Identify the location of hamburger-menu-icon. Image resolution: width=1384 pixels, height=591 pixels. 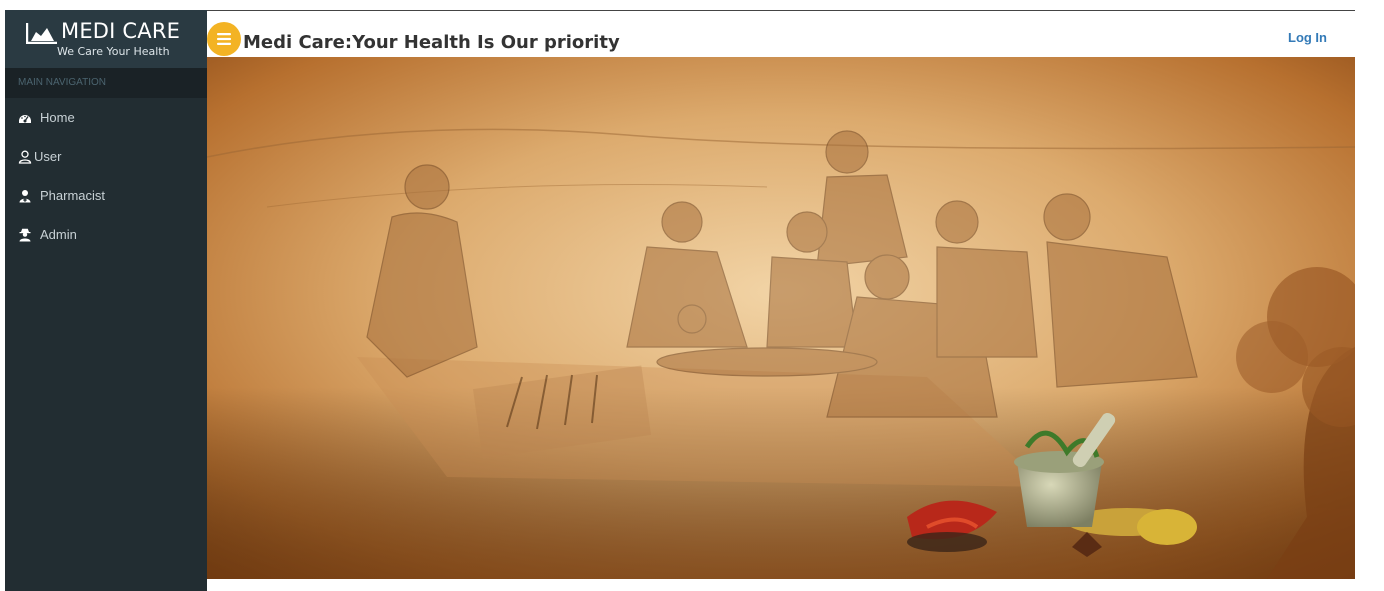
(224, 39).